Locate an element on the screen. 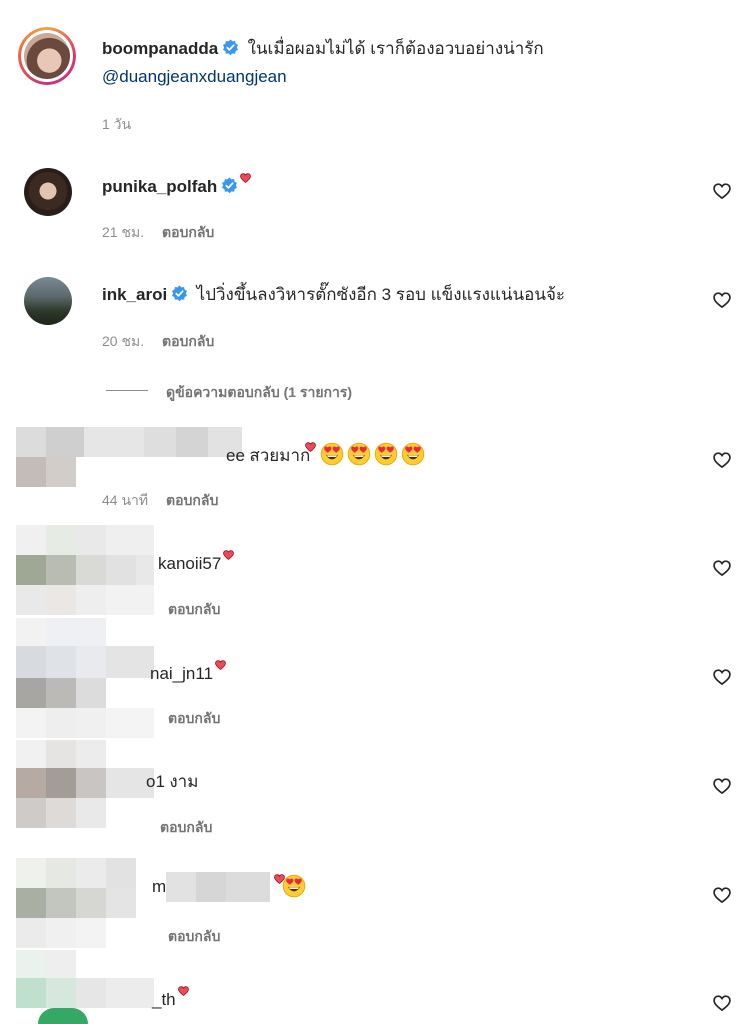 This screenshot has height=1024, width=746. comment-meta: 21 ชม. ตอบกลับ is located at coordinates (158, 233).